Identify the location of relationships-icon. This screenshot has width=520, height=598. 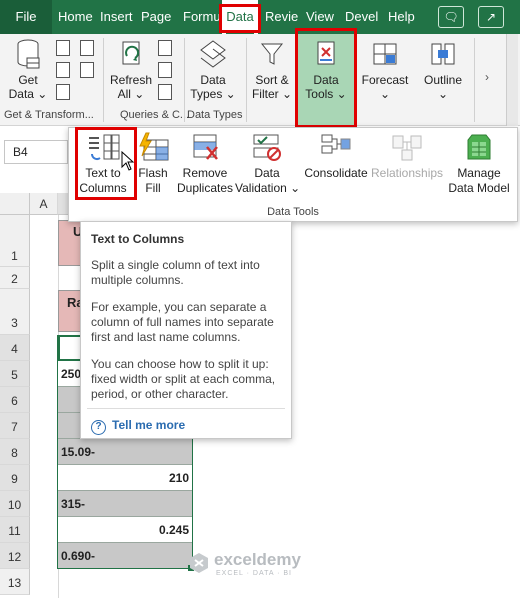
(407, 148).